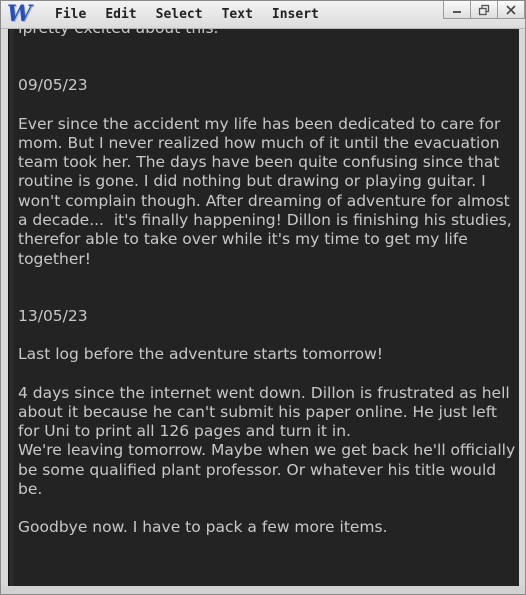 The image size is (526, 595). I want to click on menu-insert: Insert, so click(295, 14).